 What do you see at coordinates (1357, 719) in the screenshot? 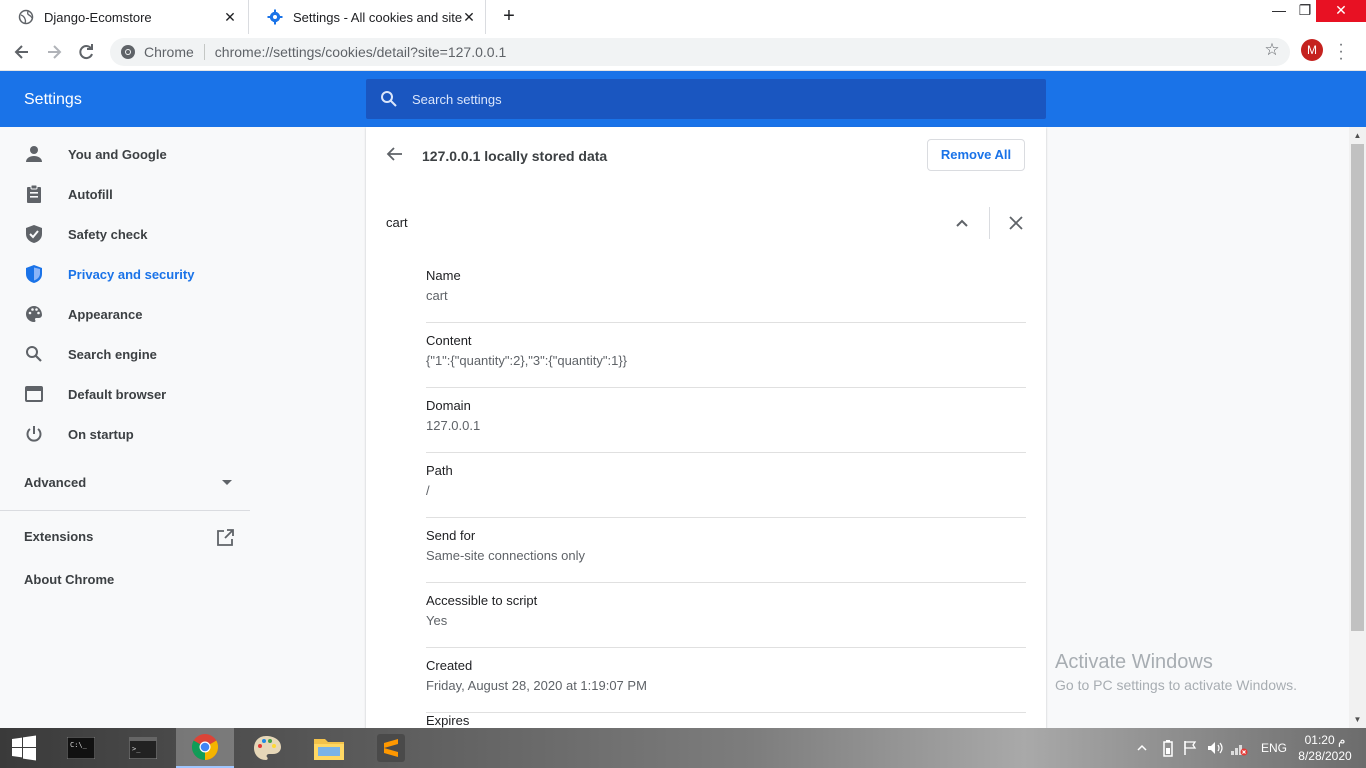
I see `scroll-down-icon: ▼` at bounding box center [1357, 719].